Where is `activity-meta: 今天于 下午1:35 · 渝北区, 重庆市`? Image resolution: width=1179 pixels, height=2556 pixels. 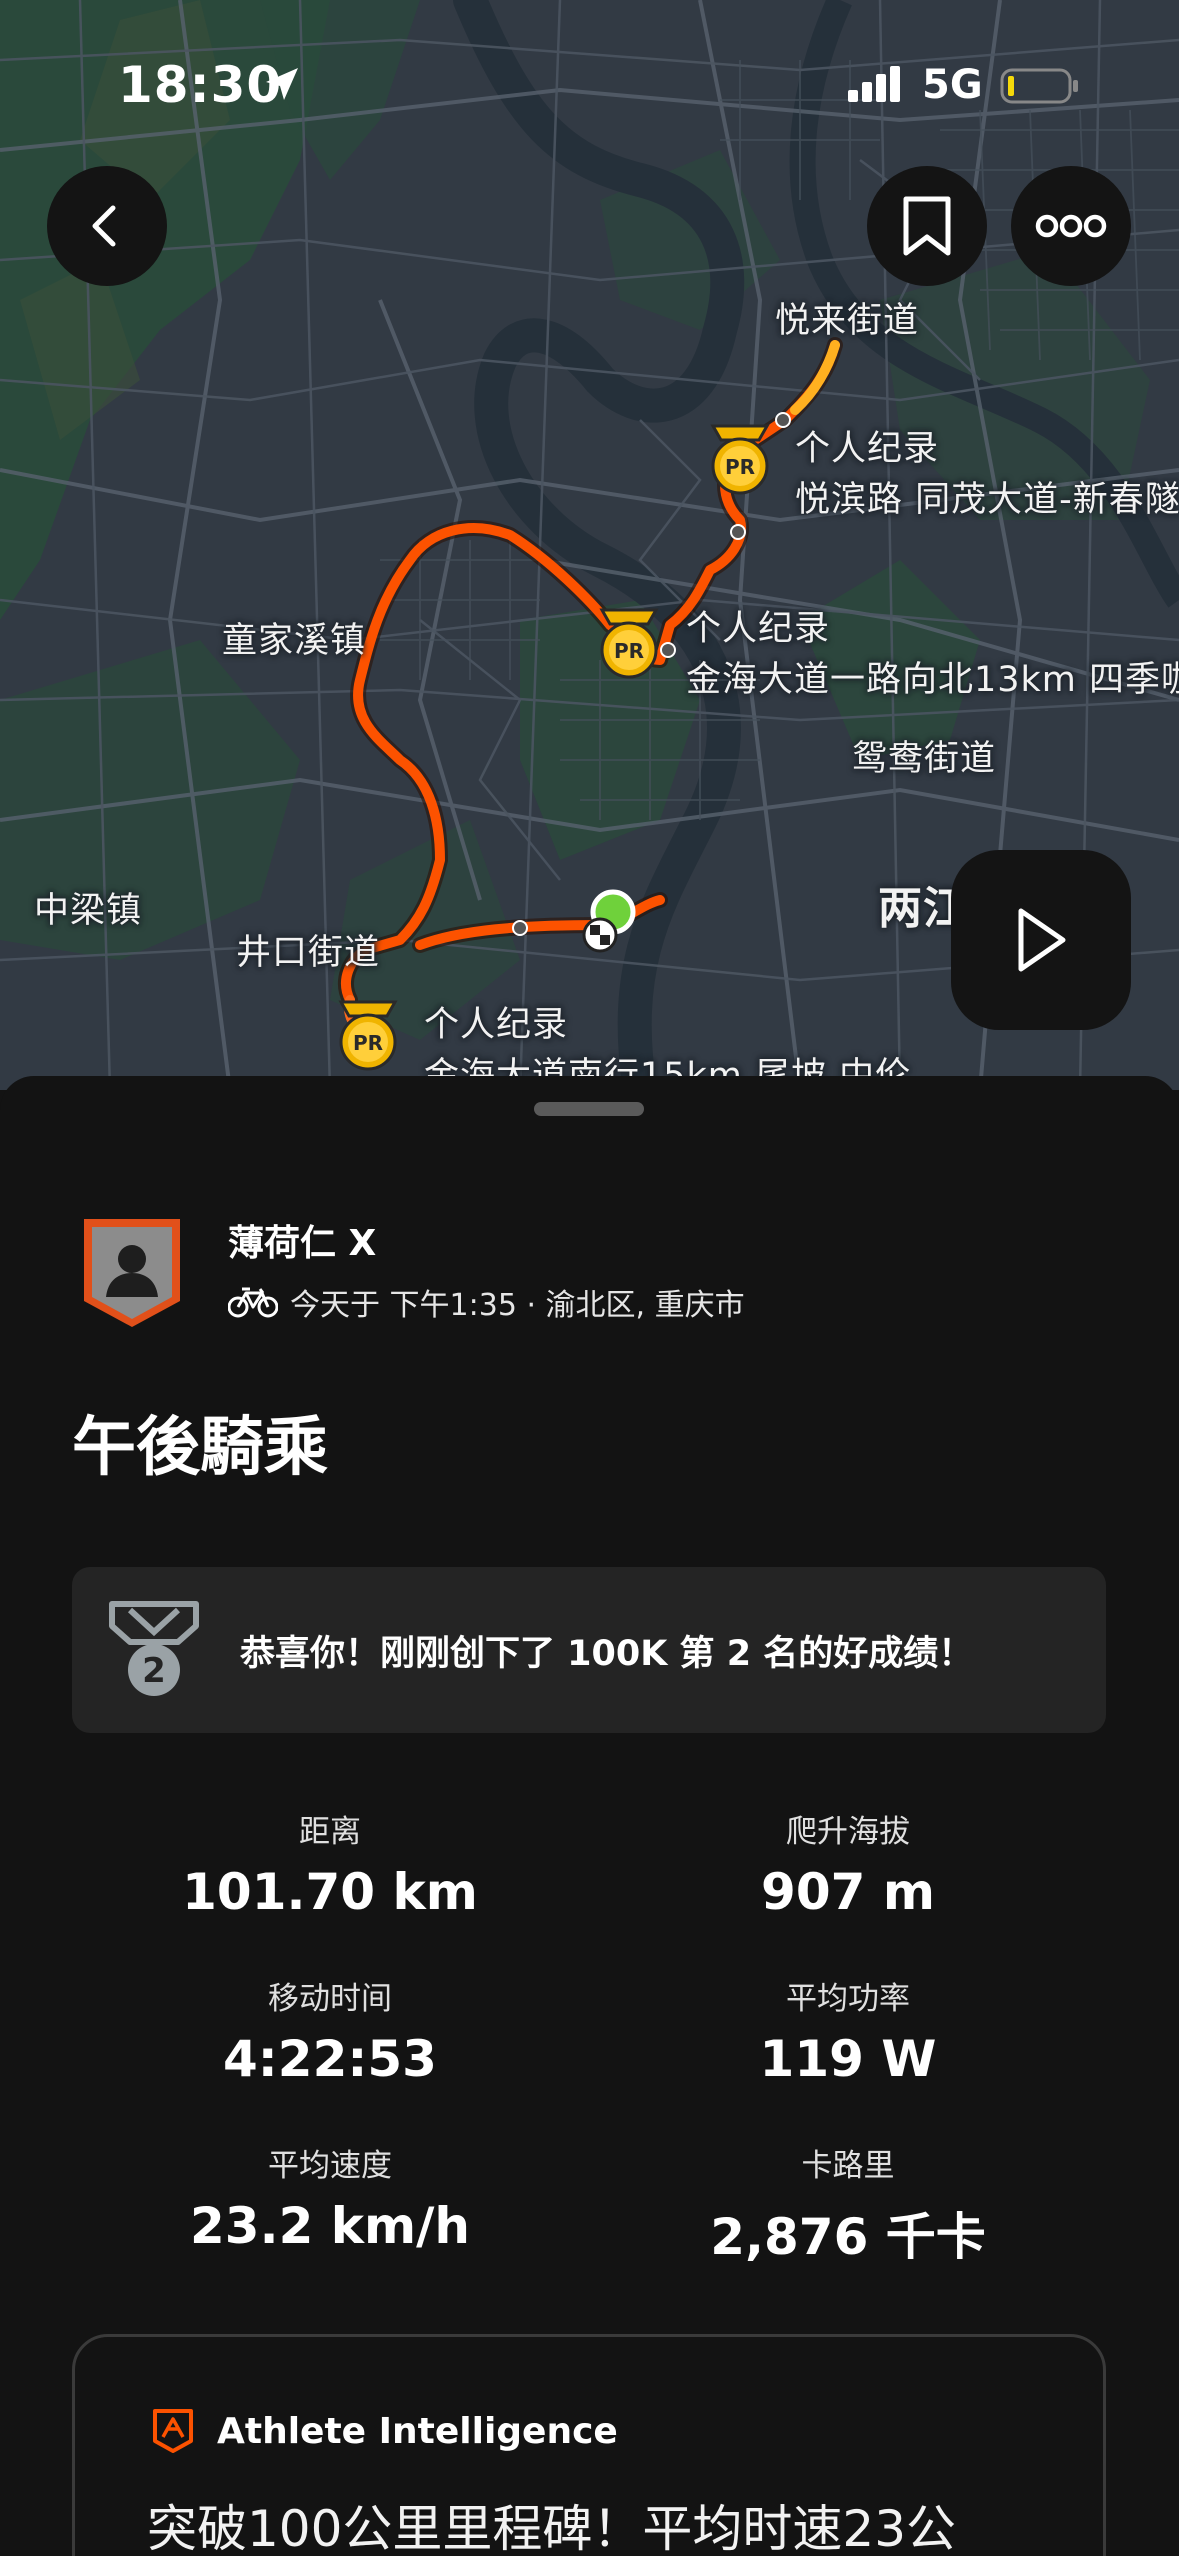 activity-meta: 今天于 下午1:35 · 渝北区, 重庆市 is located at coordinates (486, 1302).